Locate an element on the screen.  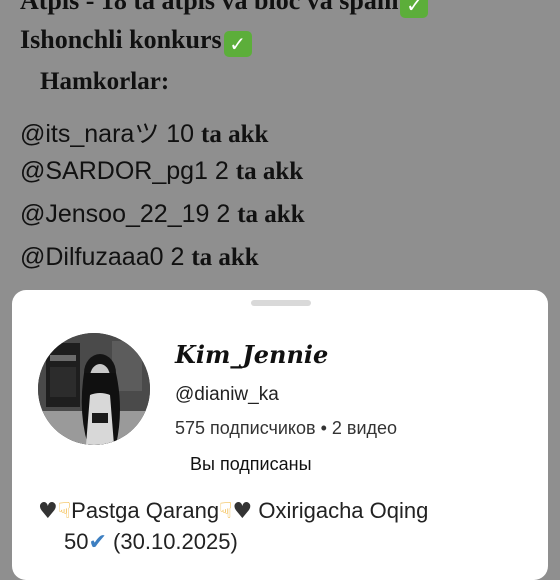
partner-handle: @Dilfuzaaa0 2 is located at coordinates (102, 257).